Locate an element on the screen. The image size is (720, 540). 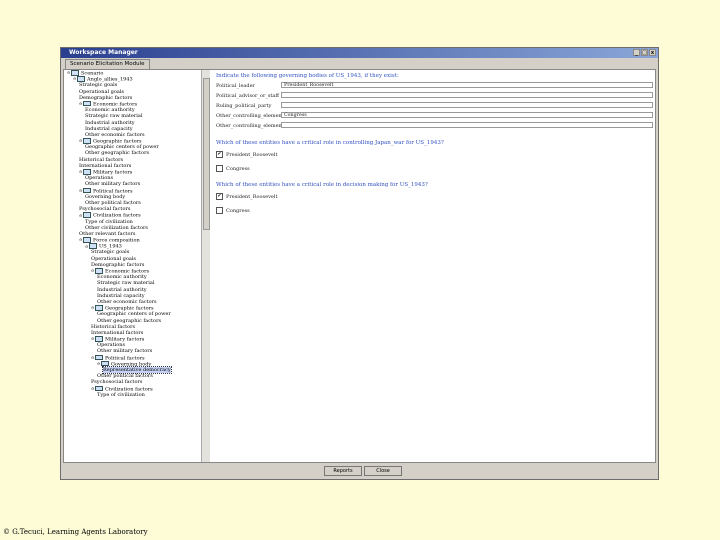
field-label-other-element-2: Other_controlling_element is located at coordinates (250, 126).